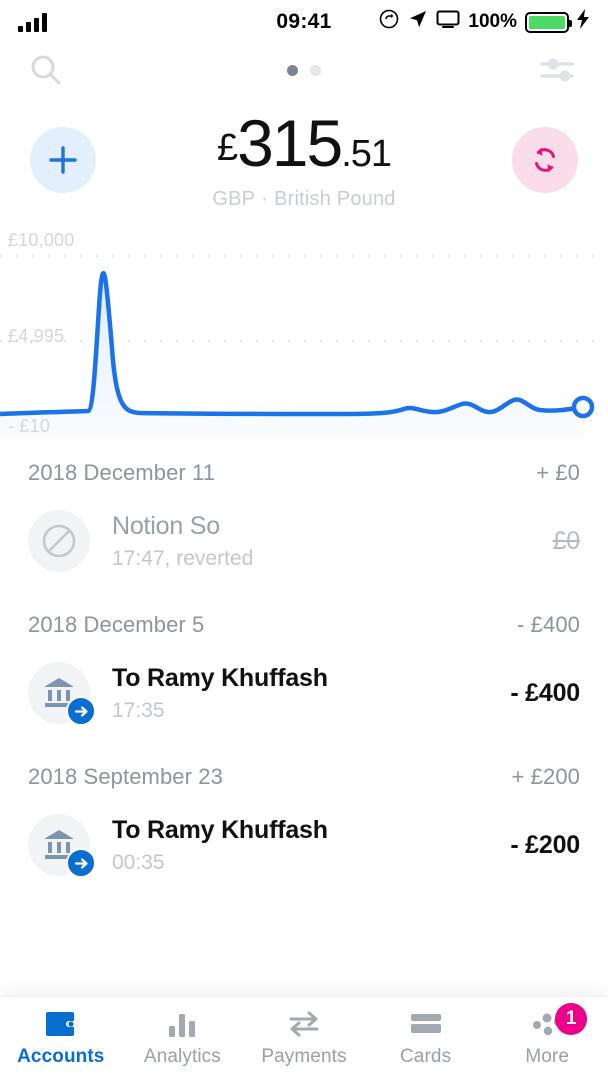  What do you see at coordinates (293, 343) in the screenshot?
I see `chart-line` at bounding box center [293, 343].